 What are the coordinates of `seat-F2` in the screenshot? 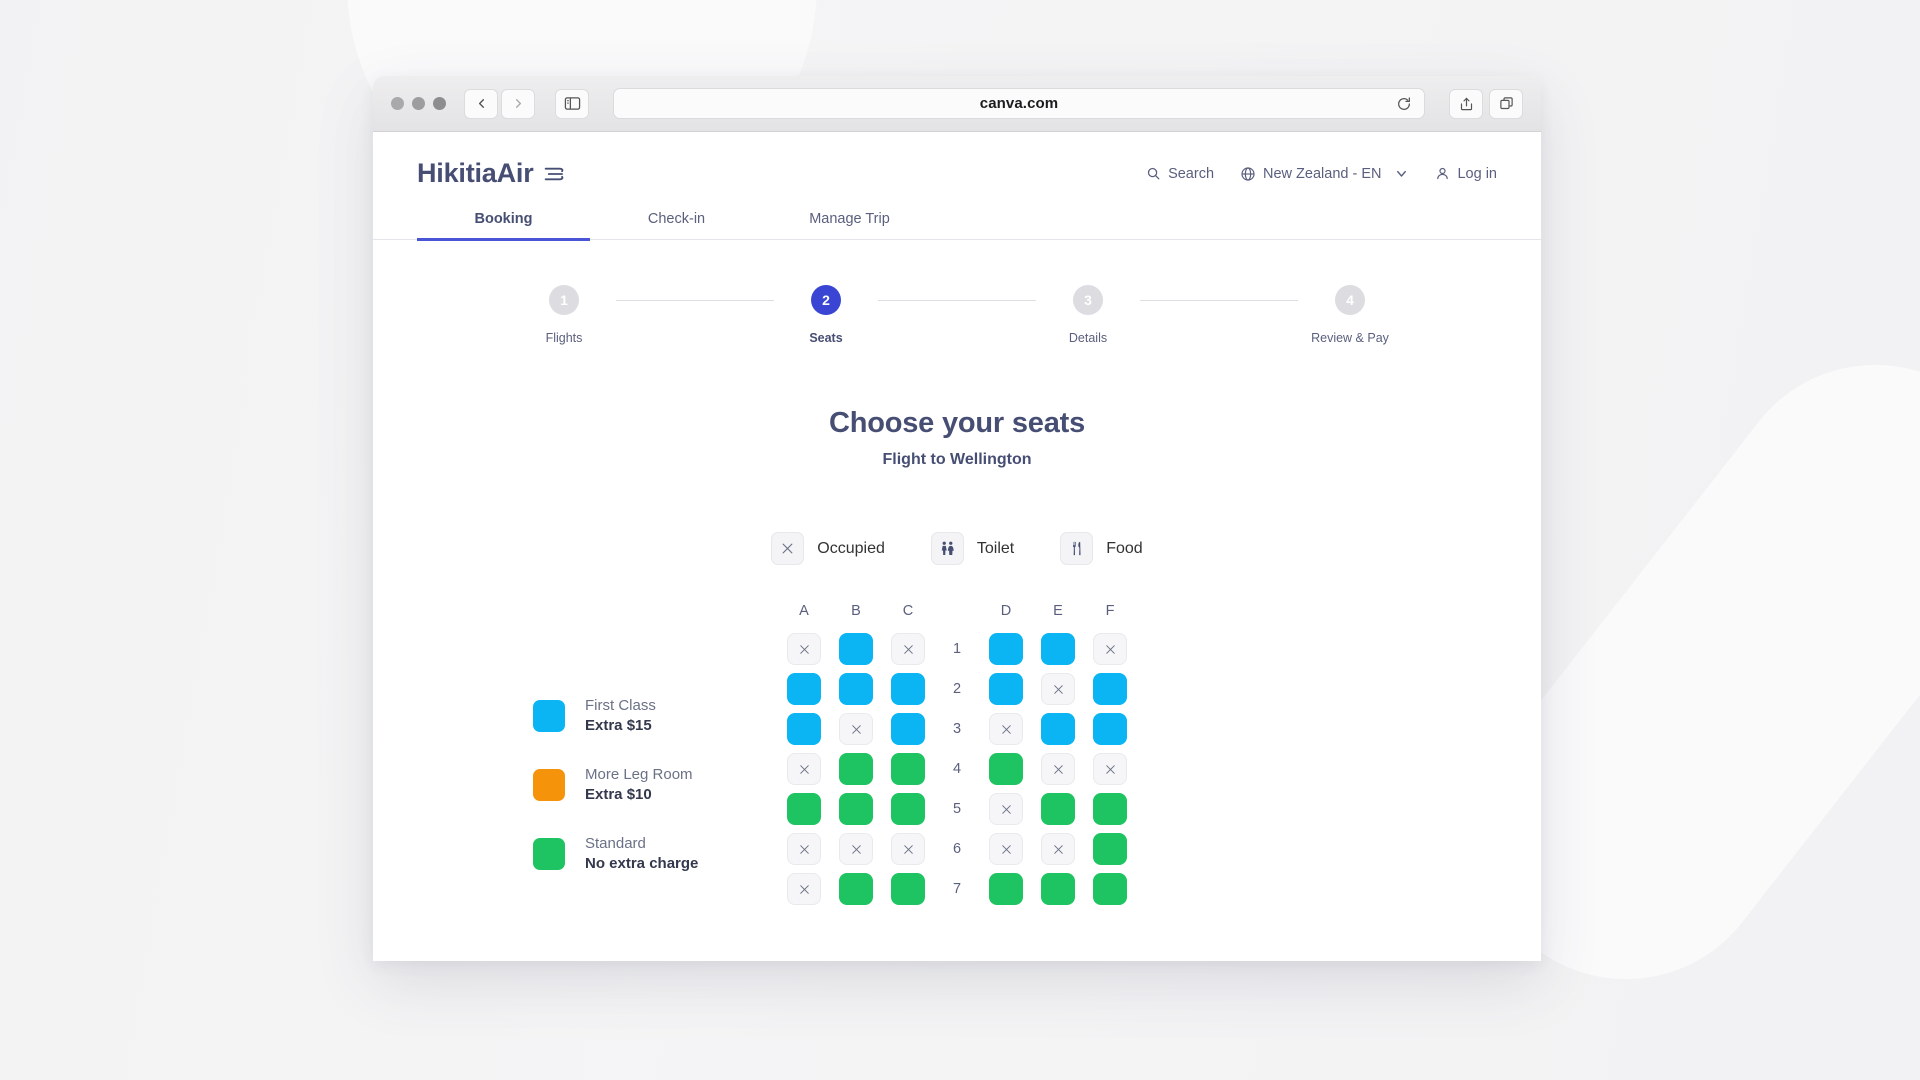 It's located at (1110, 689).